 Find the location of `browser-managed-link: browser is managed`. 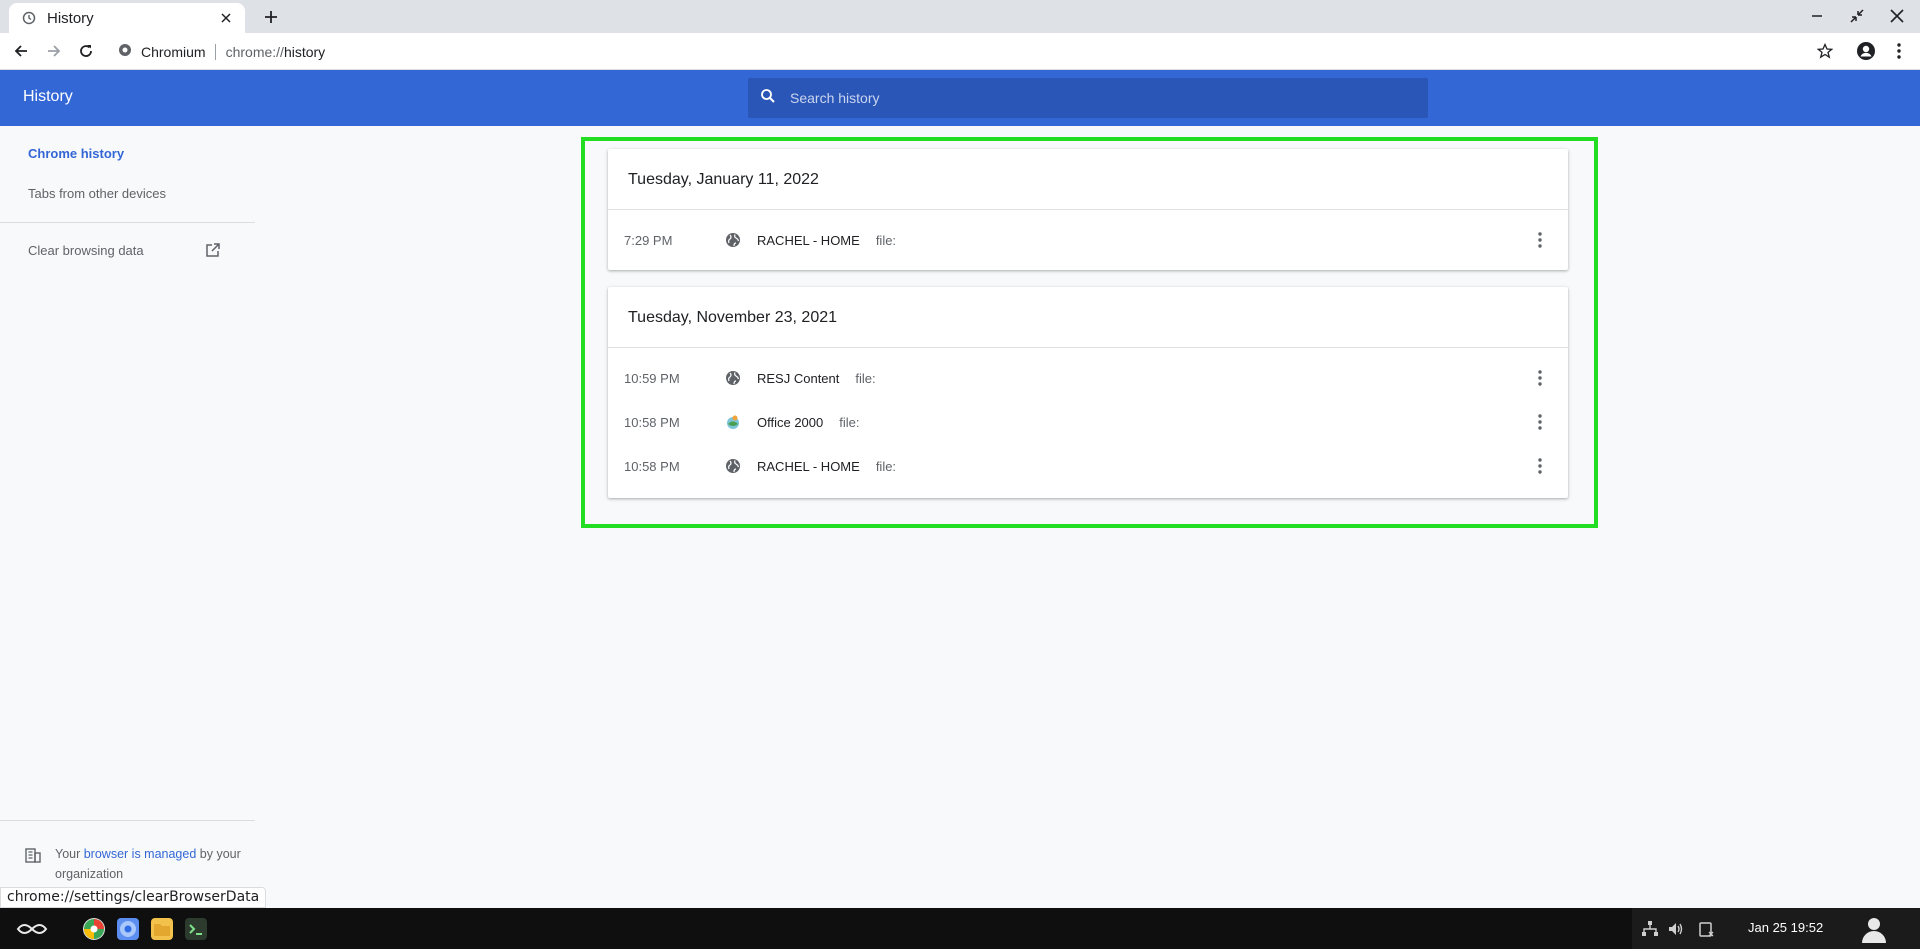

browser-managed-link: browser is managed is located at coordinates (140, 854).